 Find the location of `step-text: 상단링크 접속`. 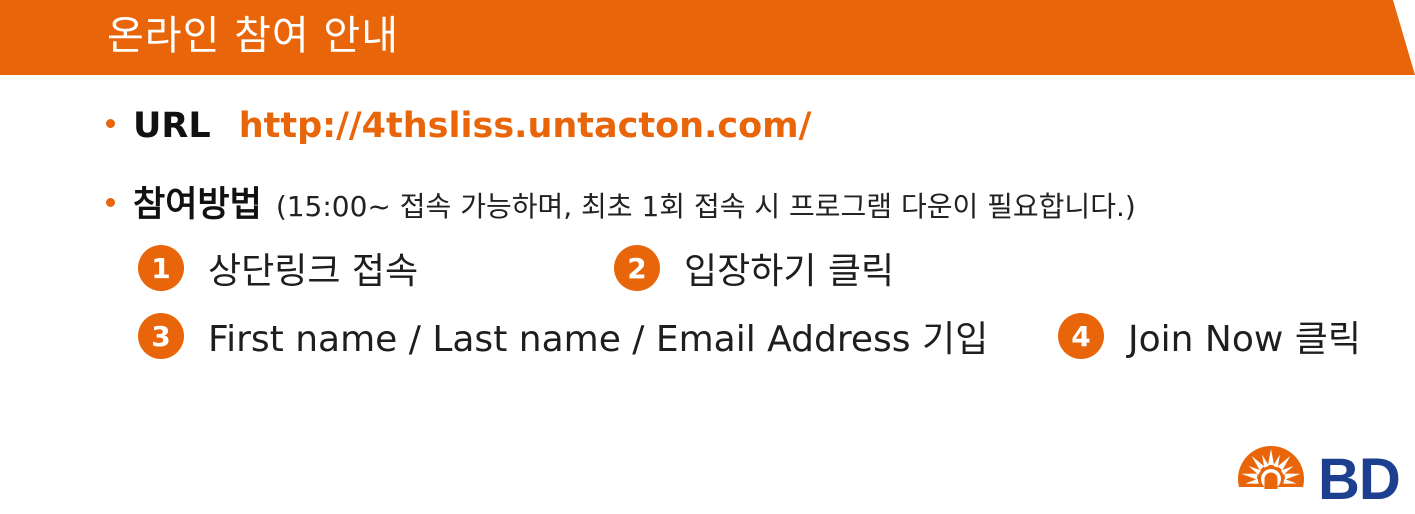

step-text: 상단링크 접속 is located at coordinates (313, 271).